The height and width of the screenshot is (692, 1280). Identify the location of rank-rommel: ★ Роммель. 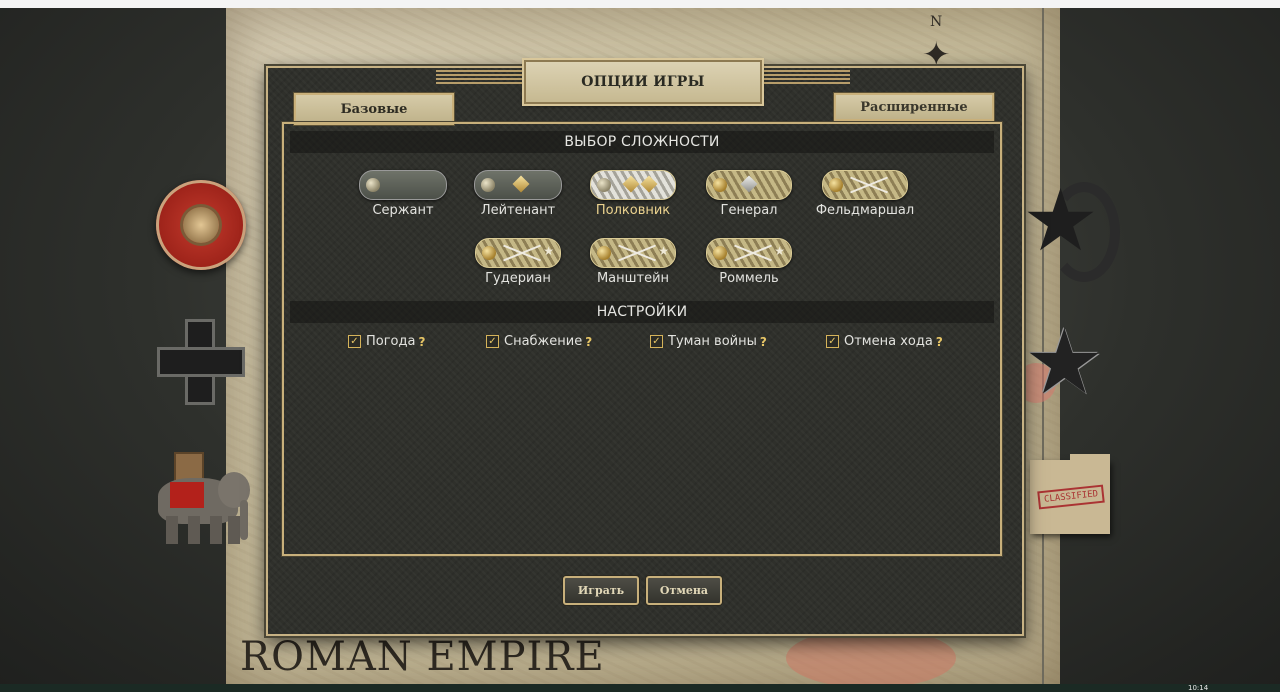
(749, 262).